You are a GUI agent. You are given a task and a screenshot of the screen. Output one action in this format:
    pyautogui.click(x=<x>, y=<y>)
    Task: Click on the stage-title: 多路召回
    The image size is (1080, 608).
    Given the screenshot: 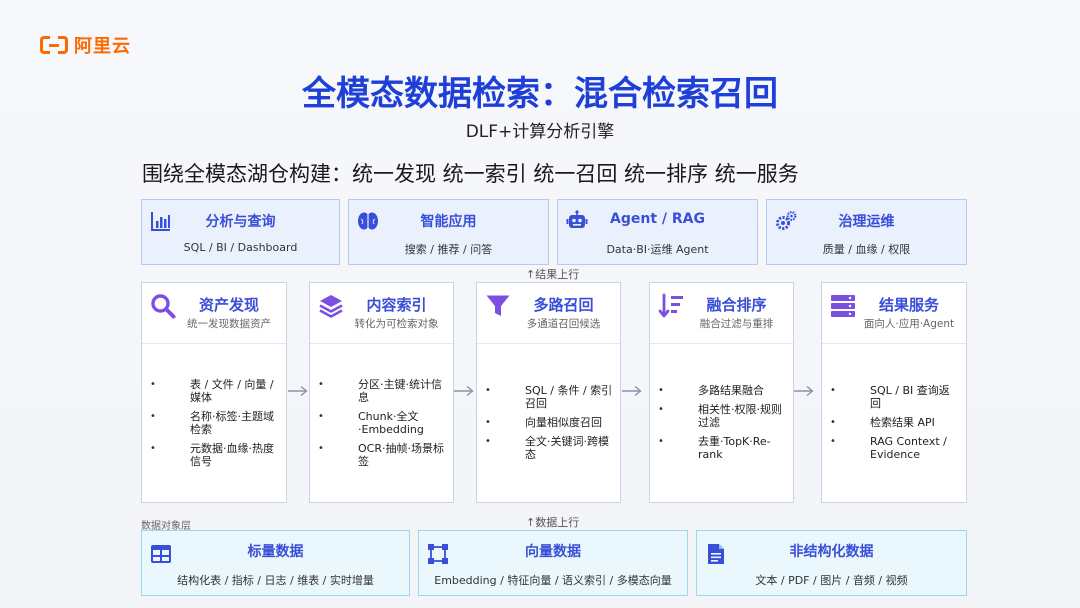 What is the action you would take?
    pyautogui.click(x=563, y=305)
    